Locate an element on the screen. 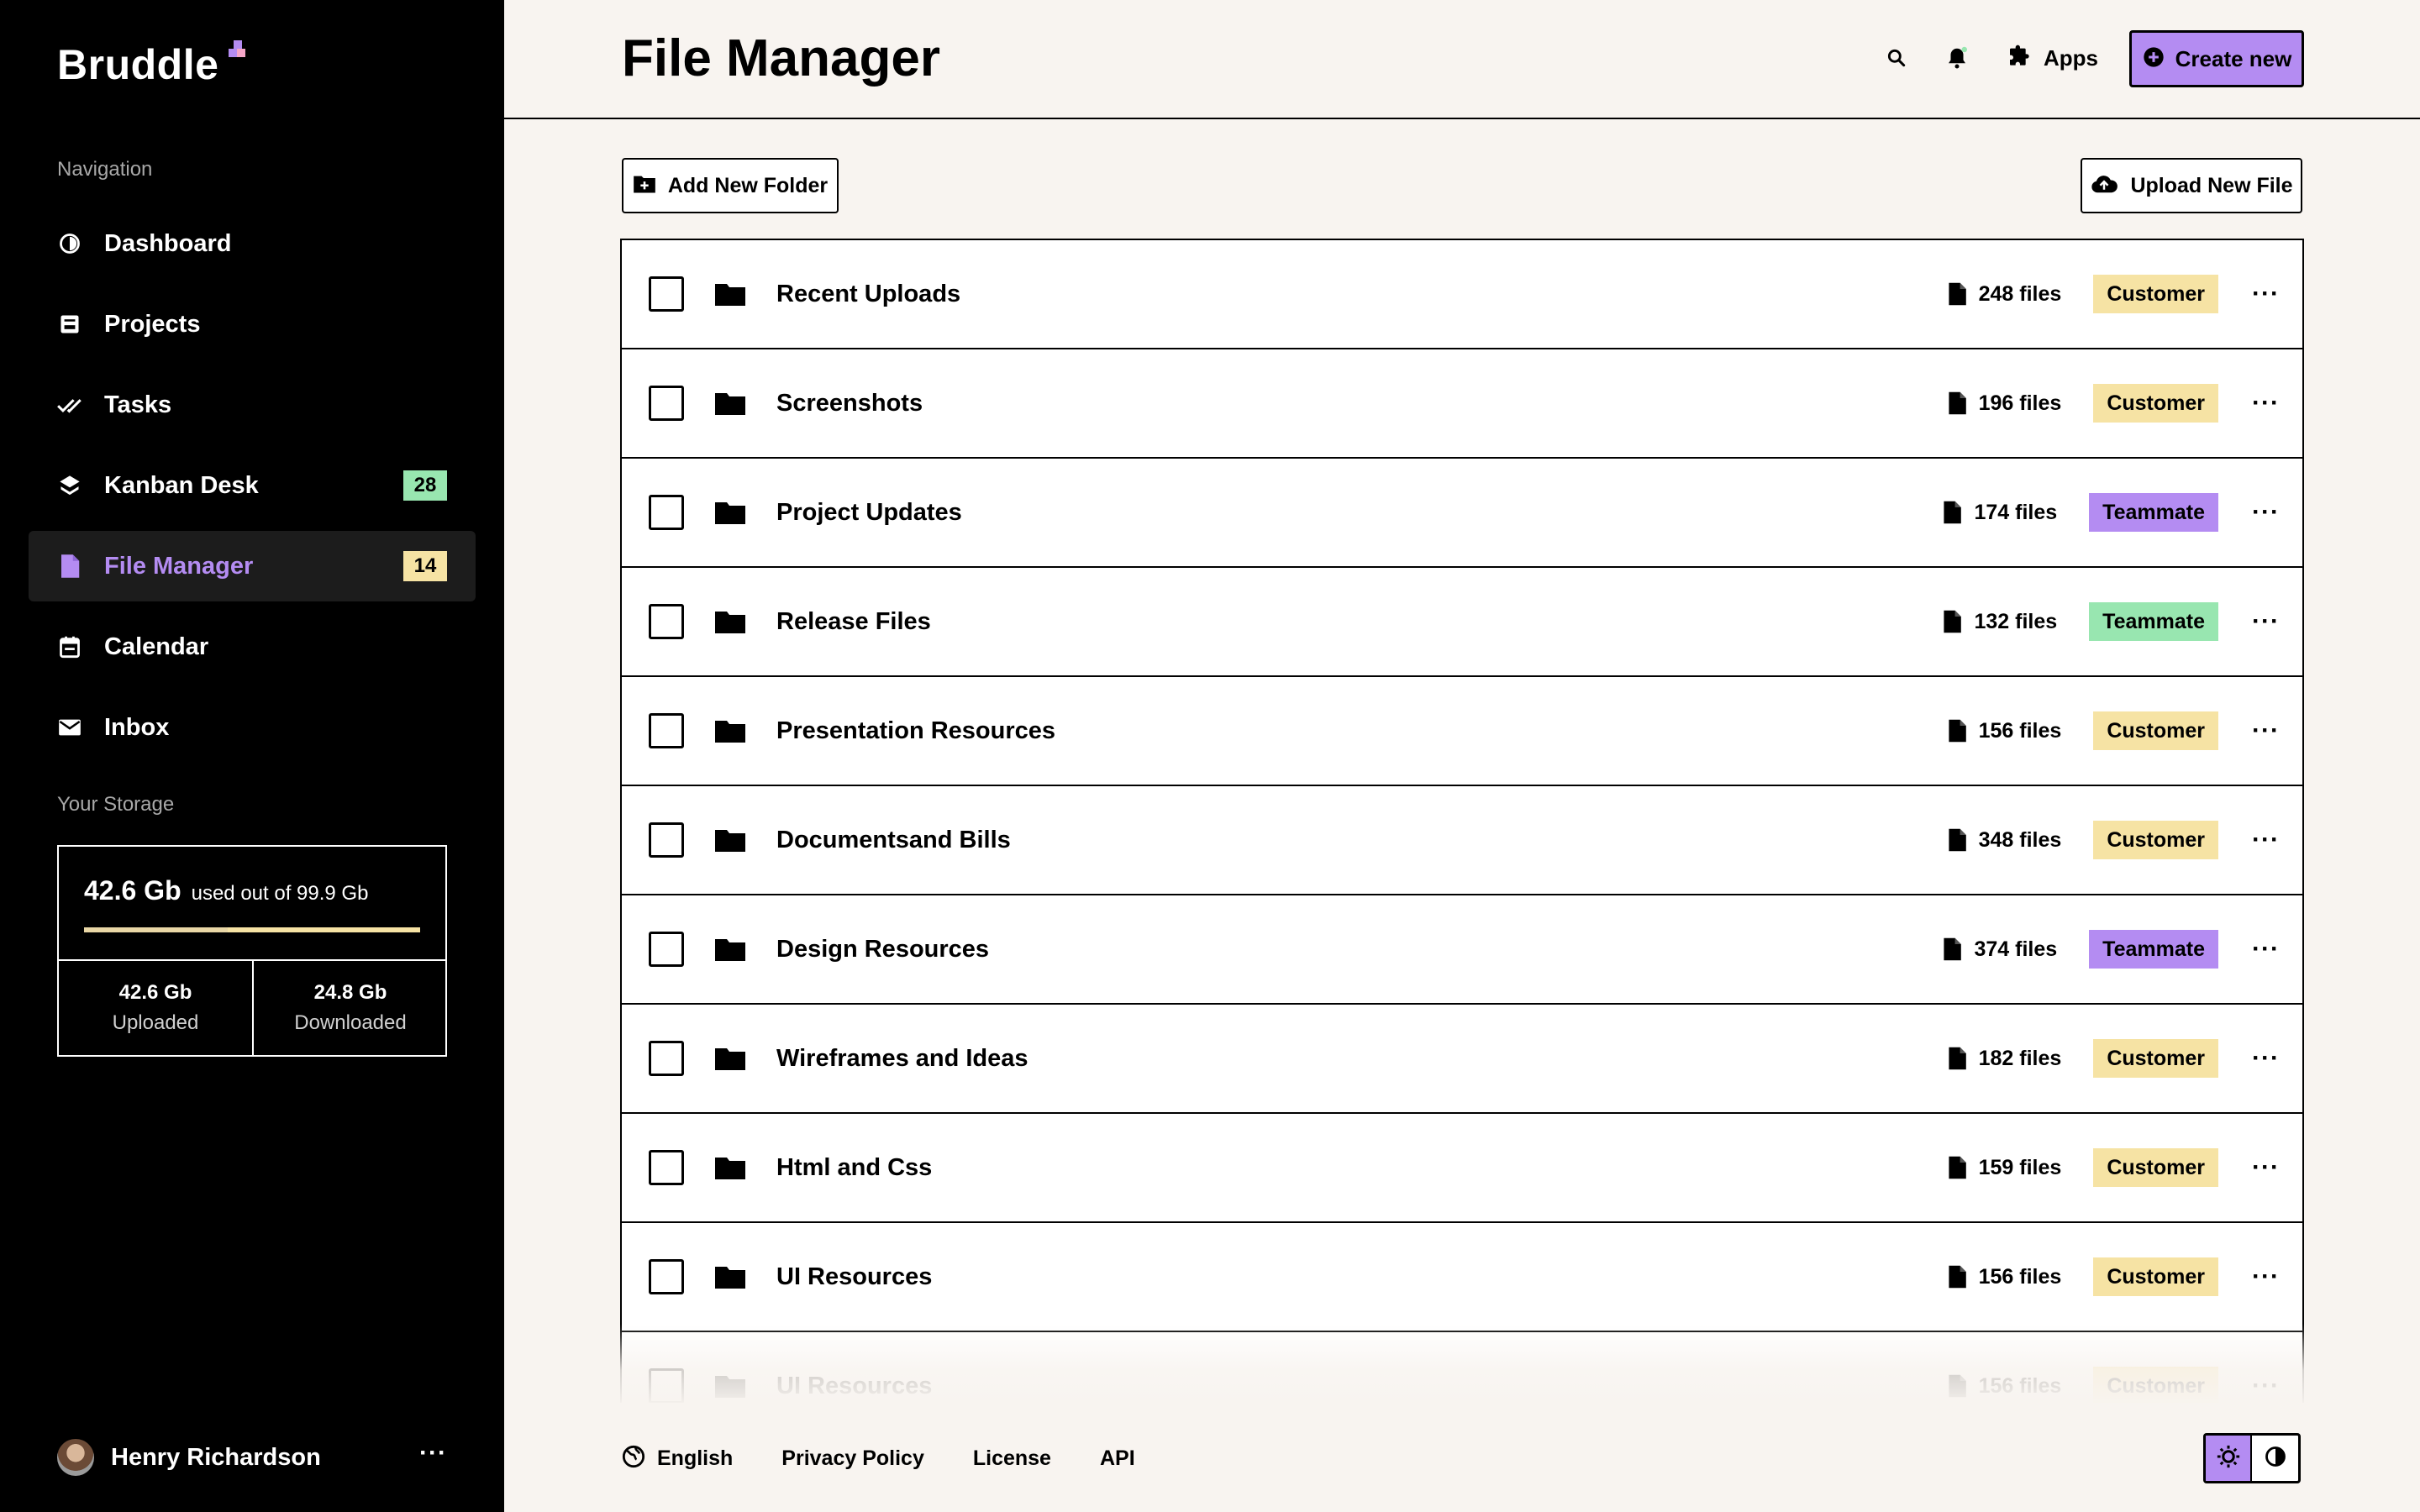  light-mode-button is located at coordinates (2229, 1458).